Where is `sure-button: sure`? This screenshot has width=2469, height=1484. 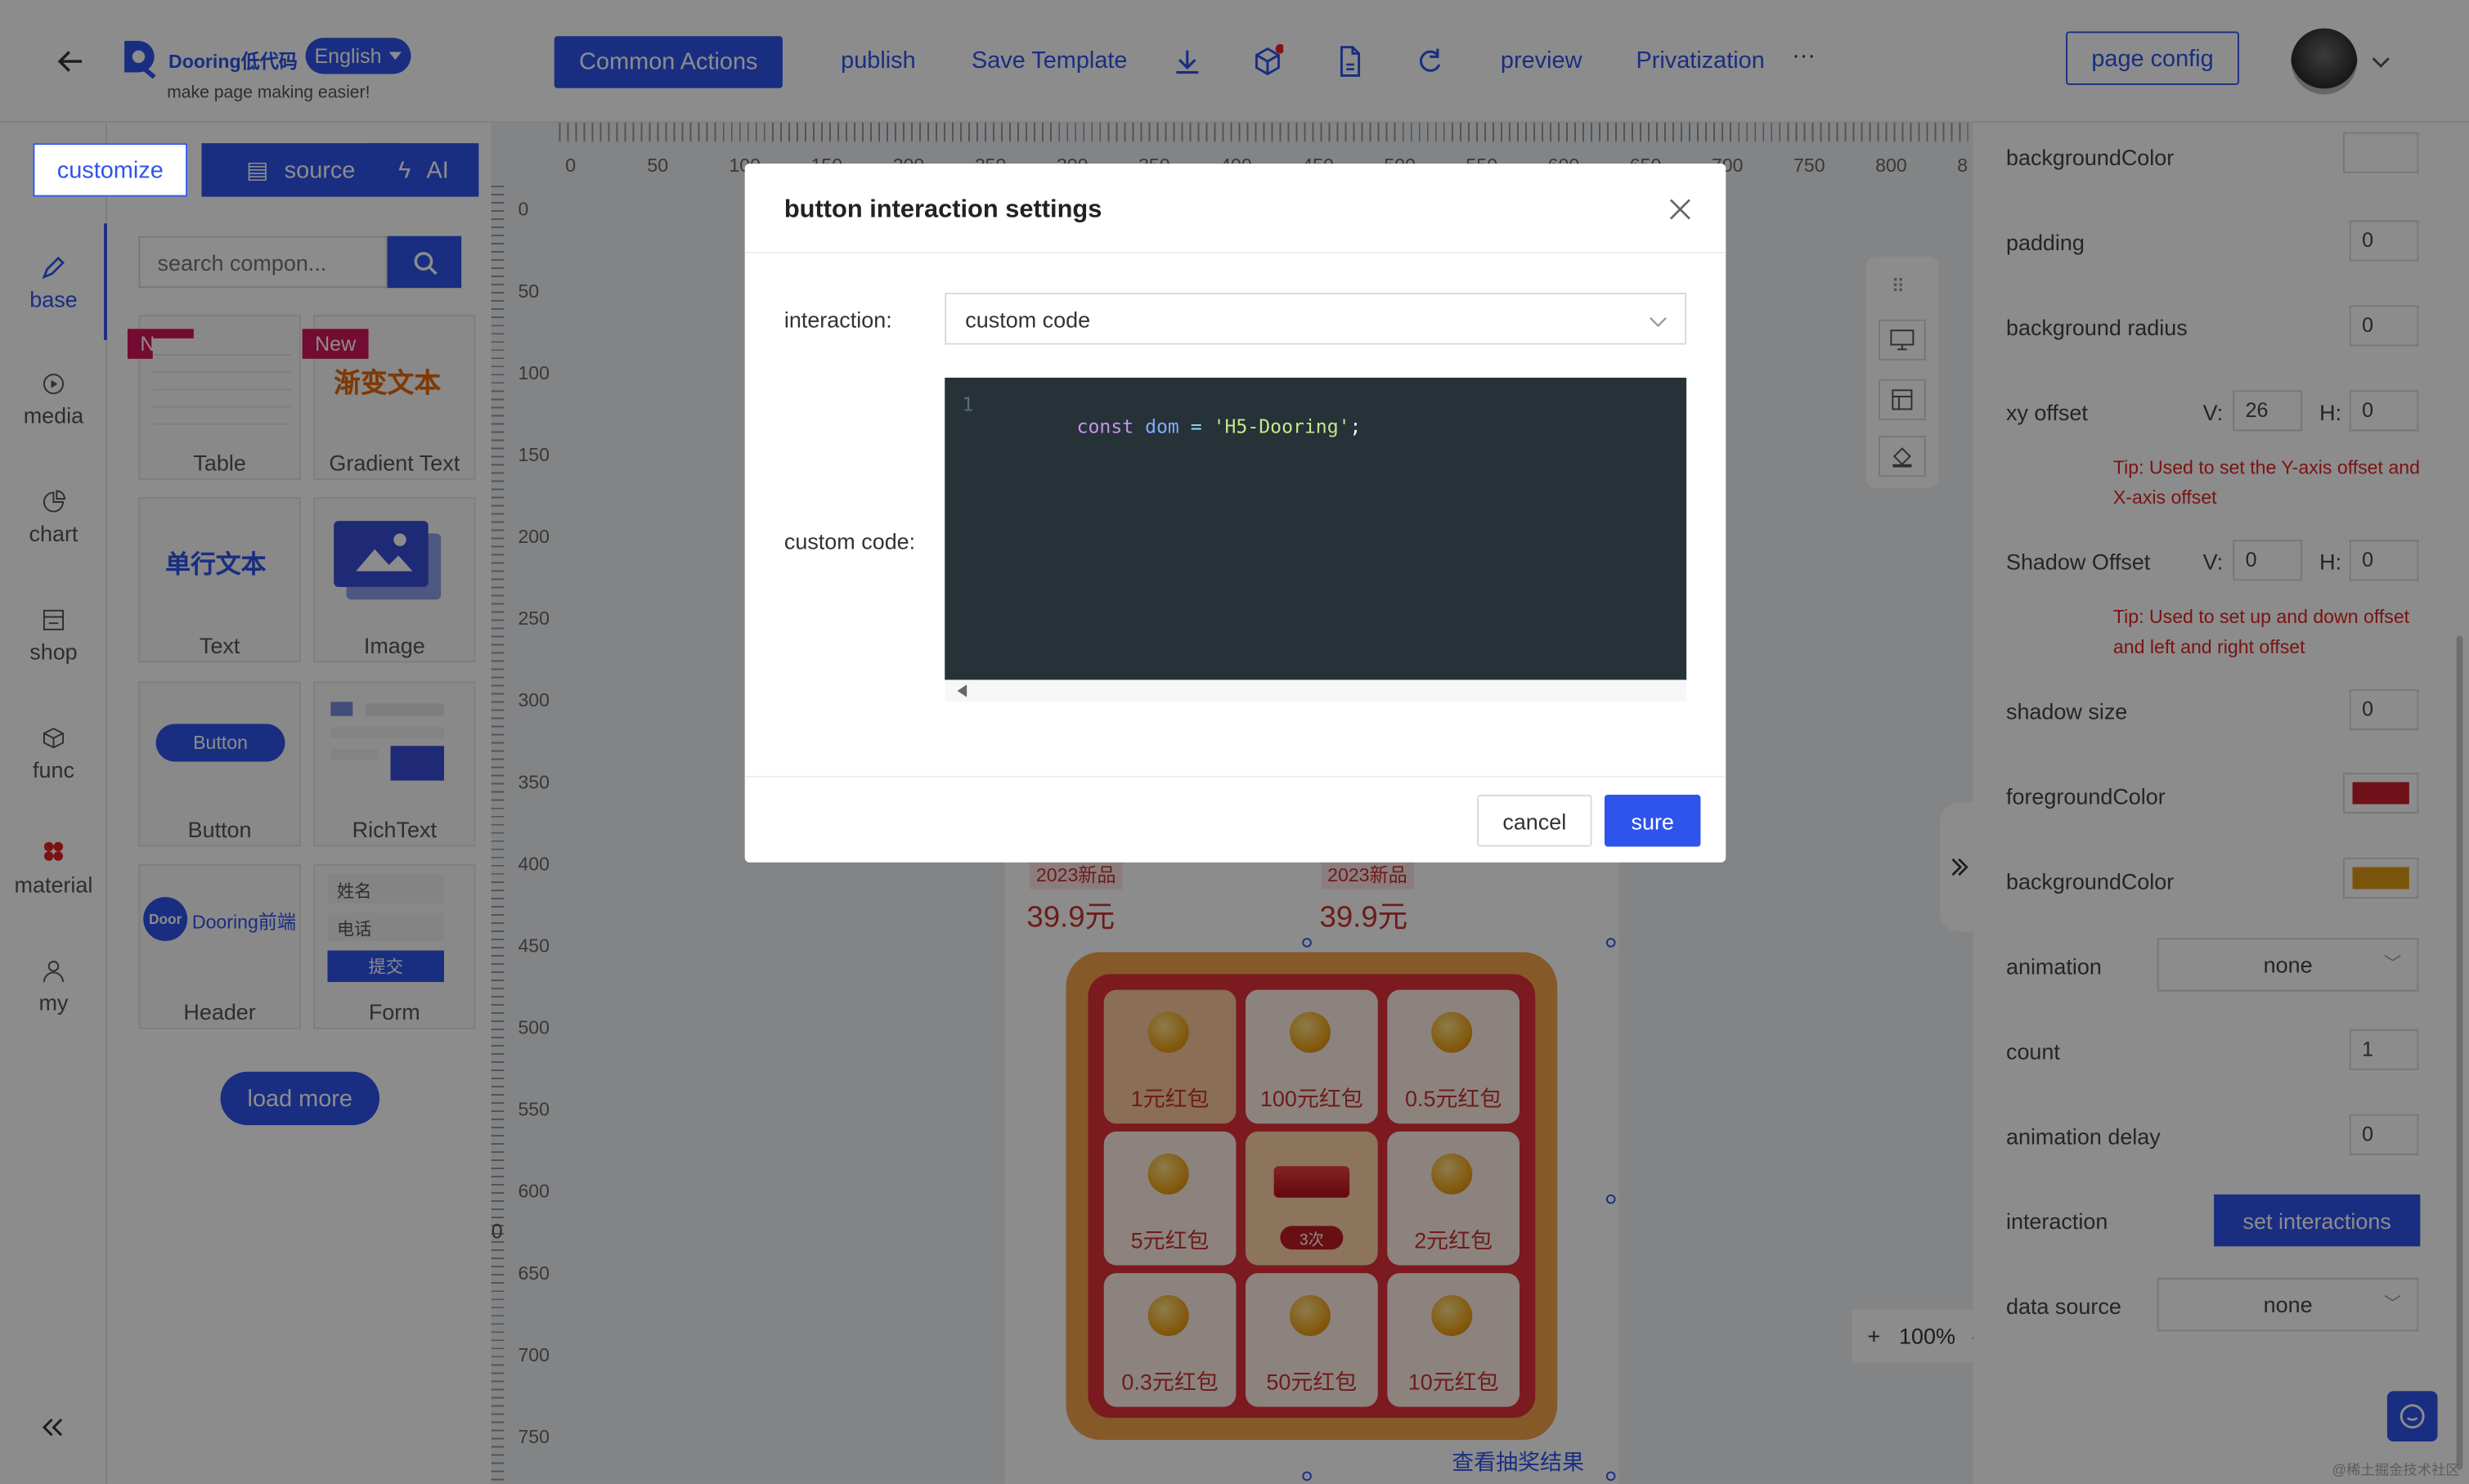
sure-button: sure is located at coordinates (1652, 820).